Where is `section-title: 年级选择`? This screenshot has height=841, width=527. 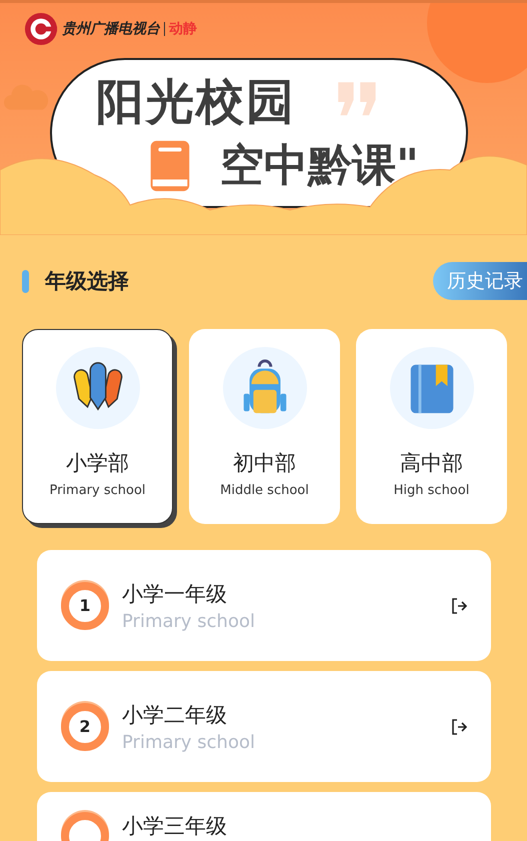 section-title: 年级选择 is located at coordinates (87, 281).